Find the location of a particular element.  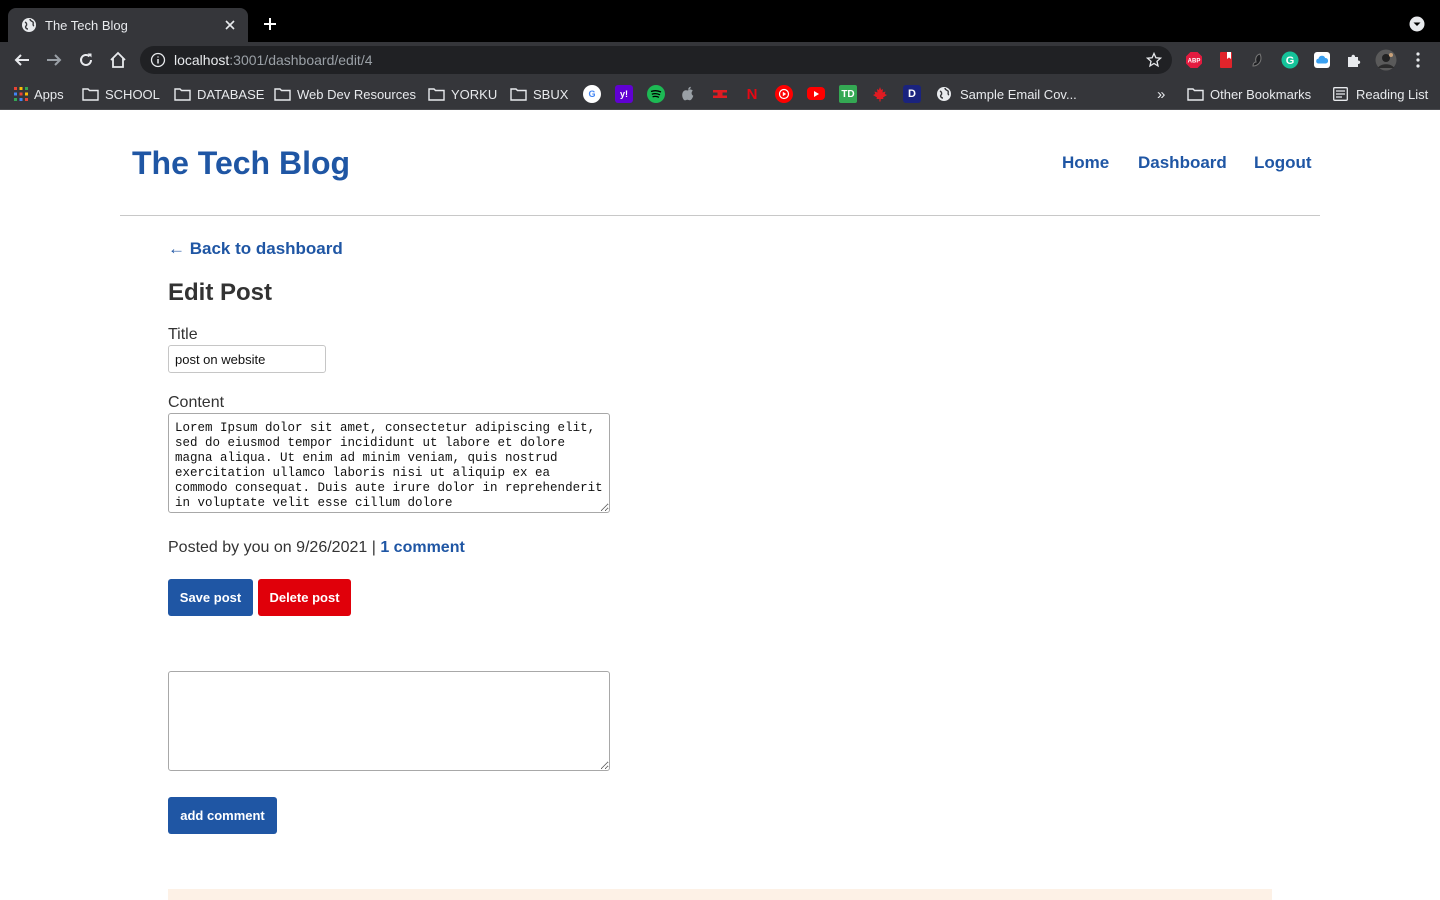

dictionary-icon: D is located at coordinates (912, 94).